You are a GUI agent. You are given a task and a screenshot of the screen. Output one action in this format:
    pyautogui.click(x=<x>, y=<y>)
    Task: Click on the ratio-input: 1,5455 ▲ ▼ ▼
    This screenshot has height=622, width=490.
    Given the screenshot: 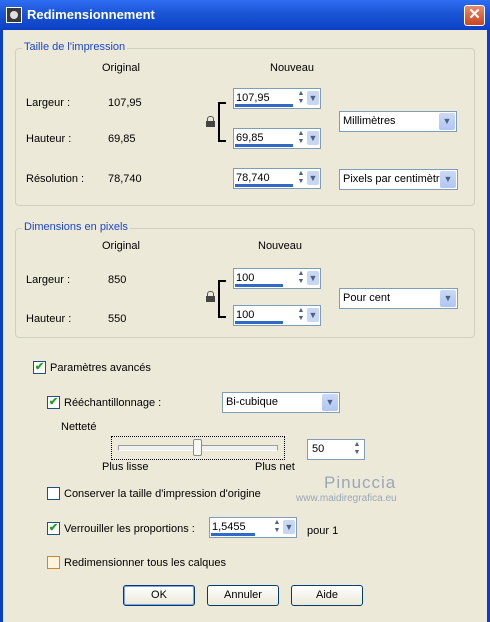 What is the action you would take?
    pyautogui.click(x=253, y=527)
    